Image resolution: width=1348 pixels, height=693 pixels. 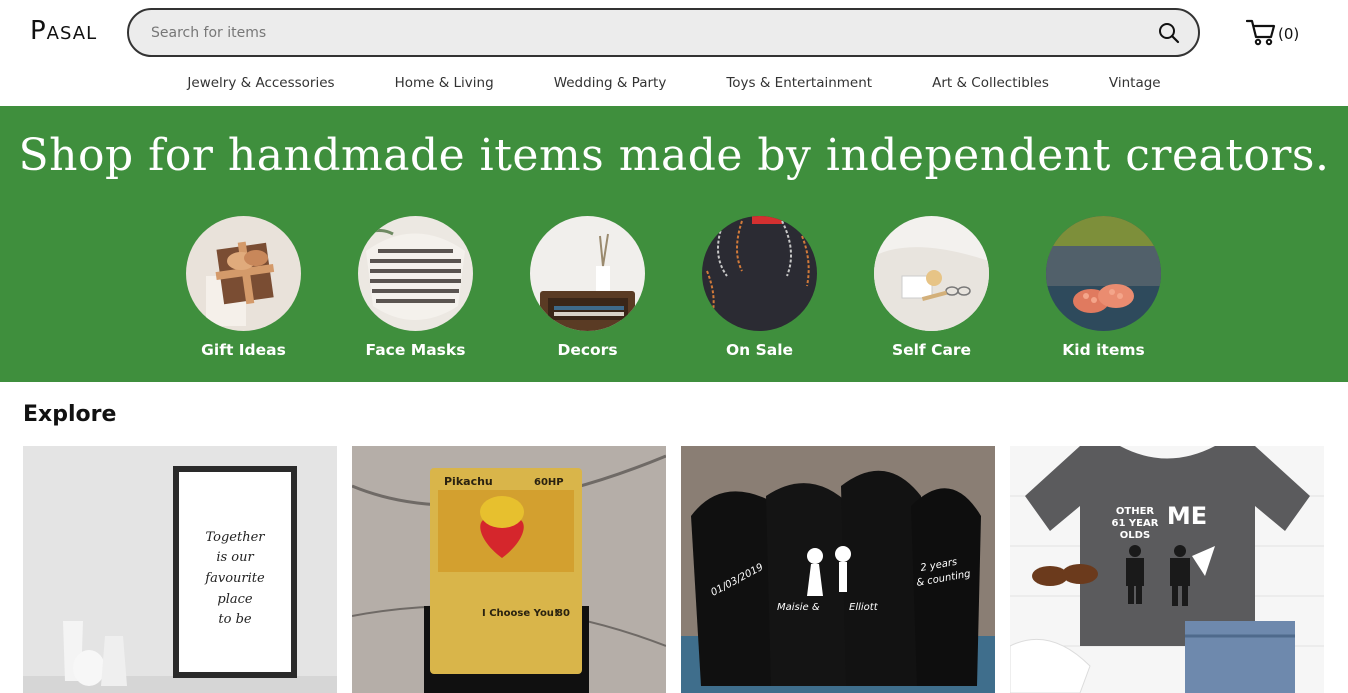 What do you see at coordinates (235, 599) in the screenshot?
I see `print-line-4: place` at bounding box center [235, 599].